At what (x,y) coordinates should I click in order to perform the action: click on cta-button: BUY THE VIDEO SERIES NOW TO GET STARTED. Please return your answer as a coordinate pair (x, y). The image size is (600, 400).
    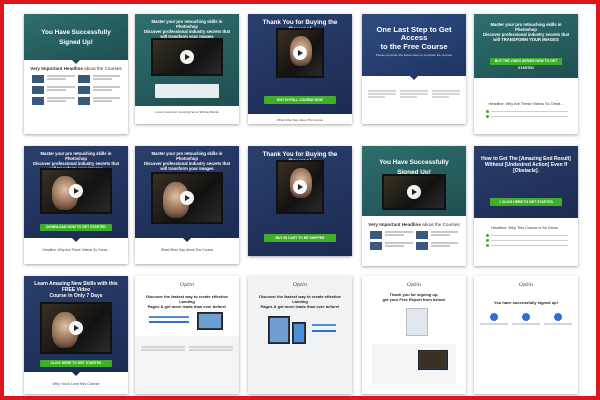
    Looking at the image, I should click on (526, 64).